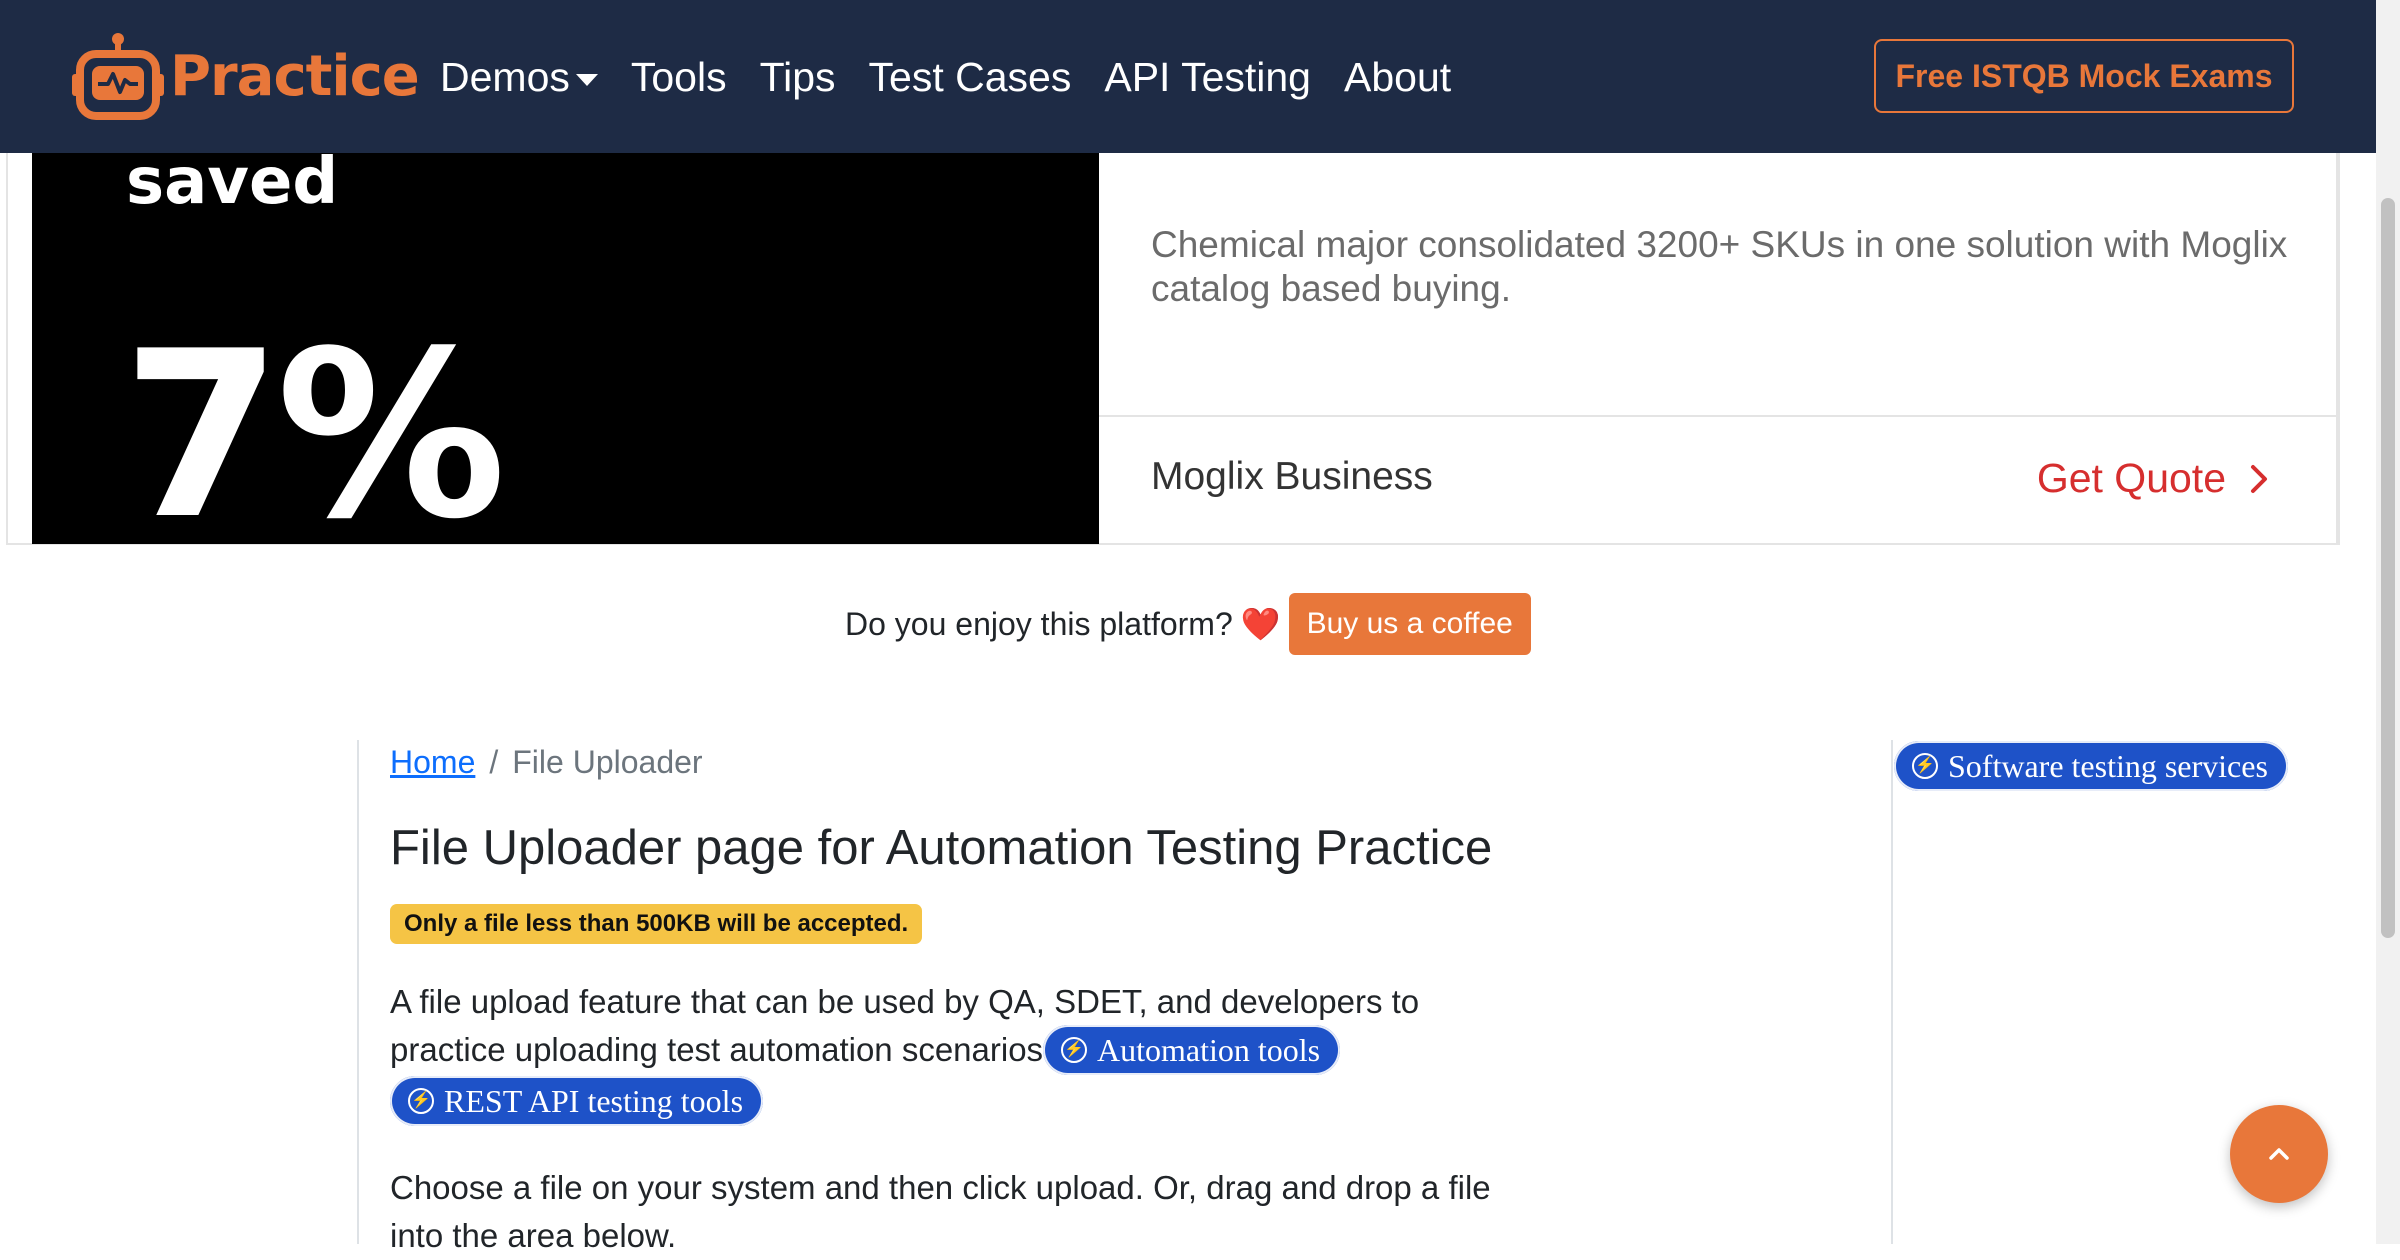 Image resolution: width=2400 pixels, height=1260 pixels. Describe the element at coordinates (1717, 416) in the screenshot. I see `ad-divider` at that location.